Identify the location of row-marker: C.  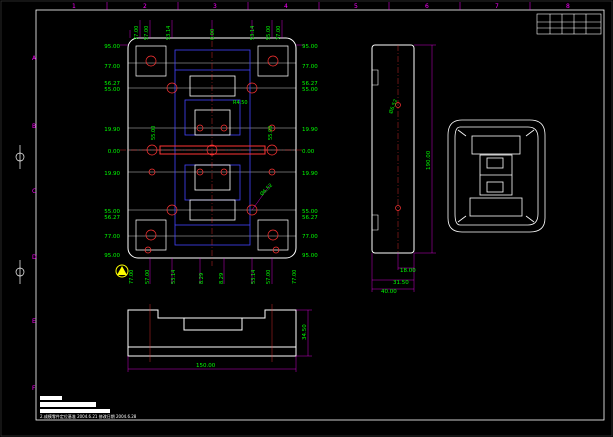
(34, 191).